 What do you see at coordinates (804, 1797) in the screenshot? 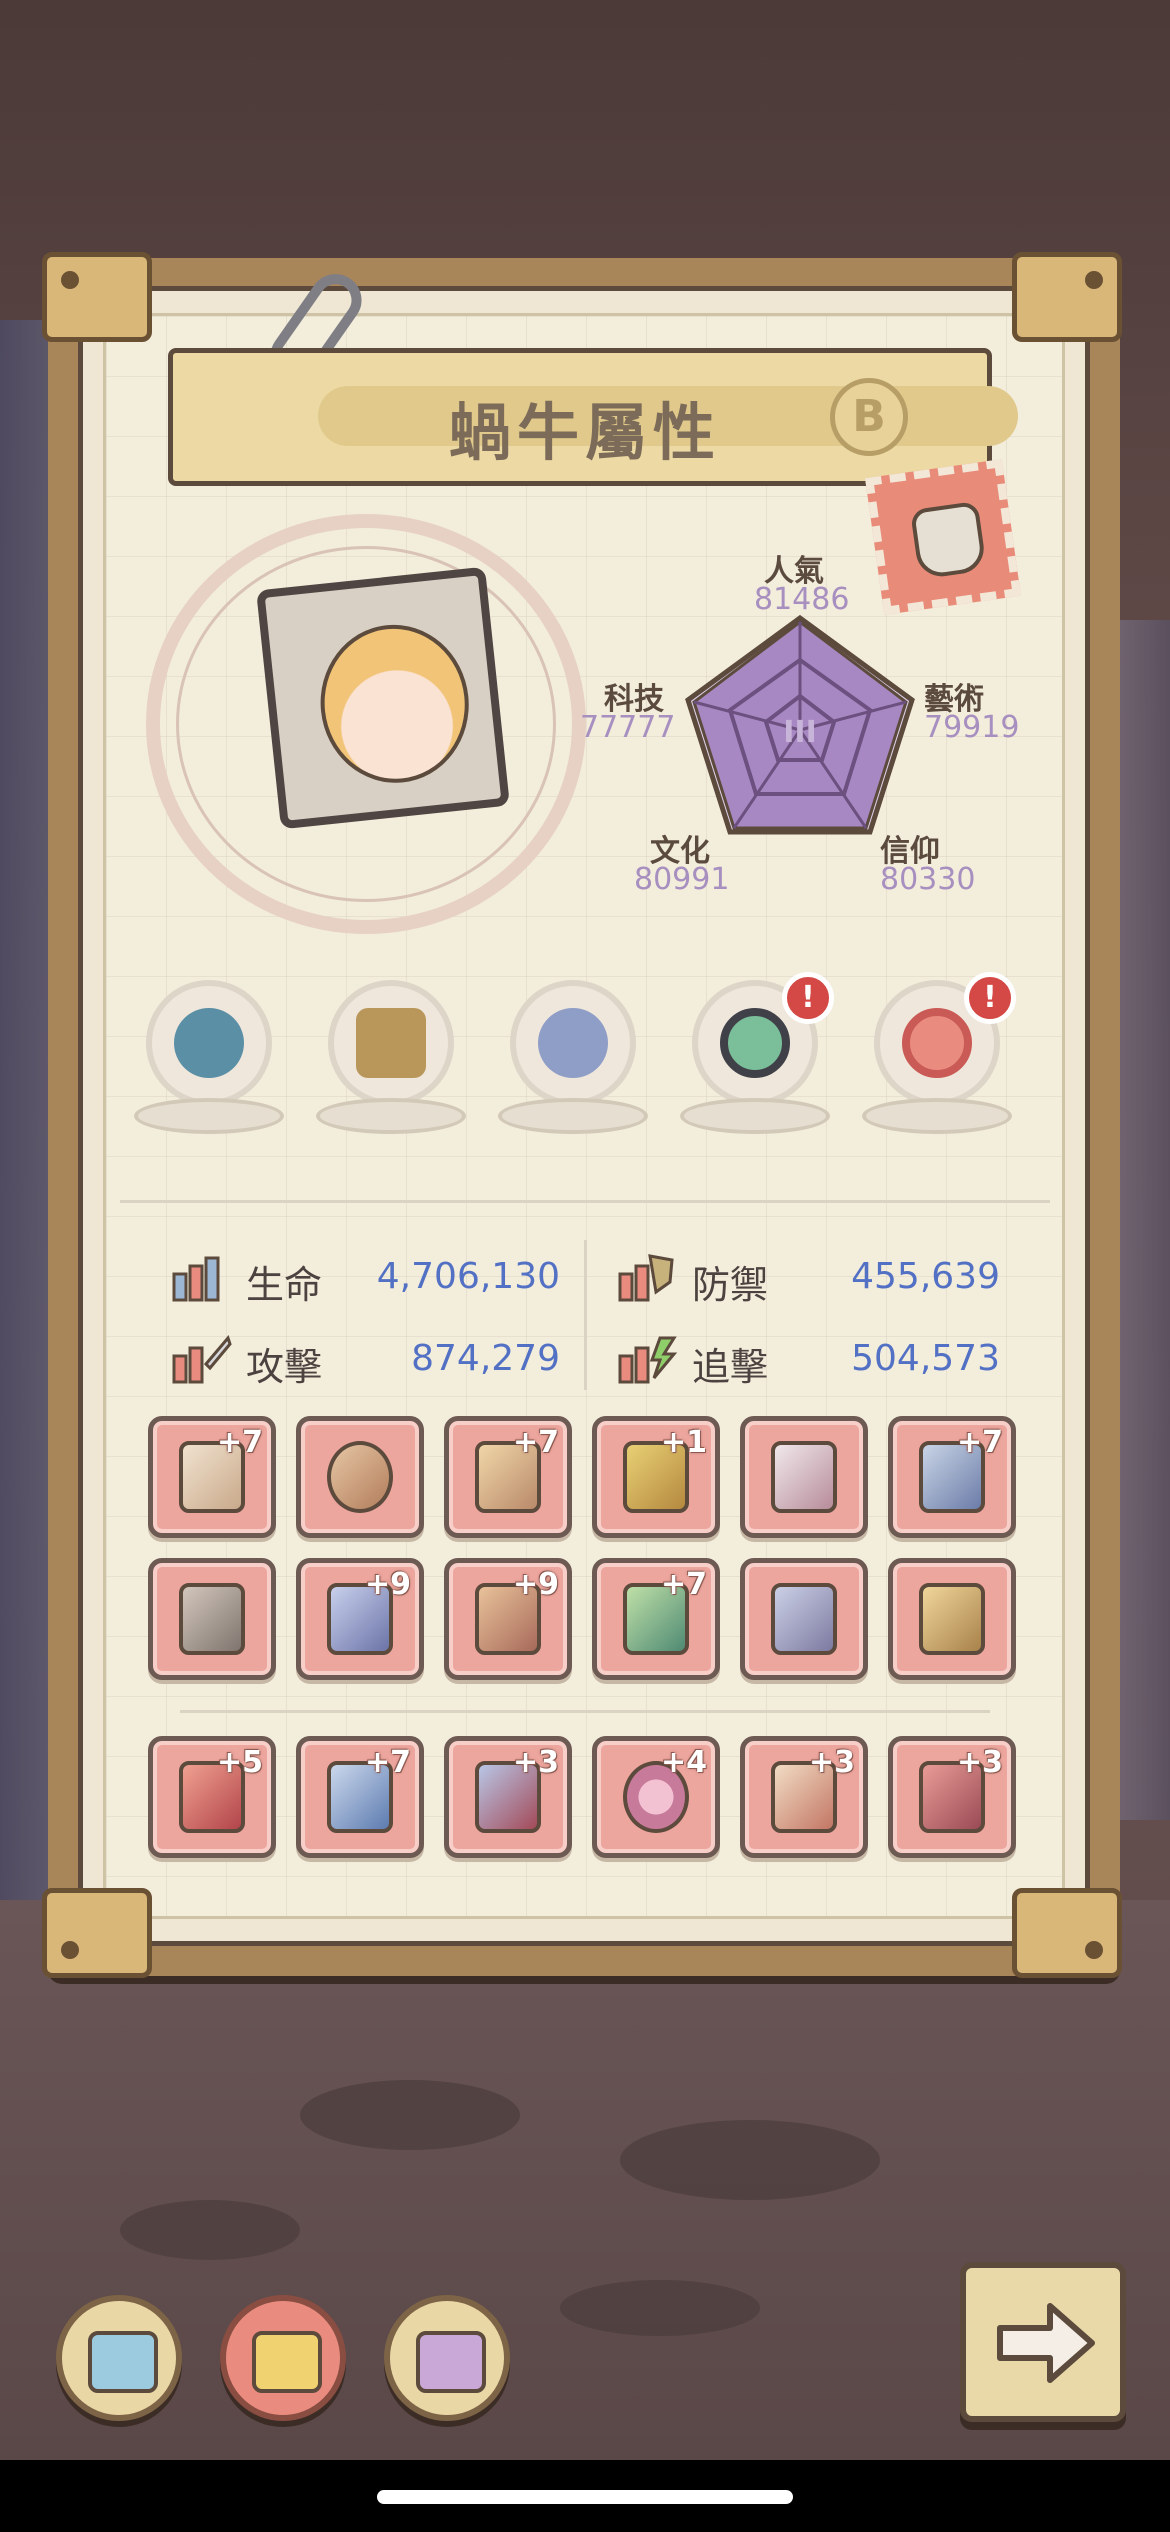
I see `equip-slot-spear: +3` at bounding box center [804, 1797].